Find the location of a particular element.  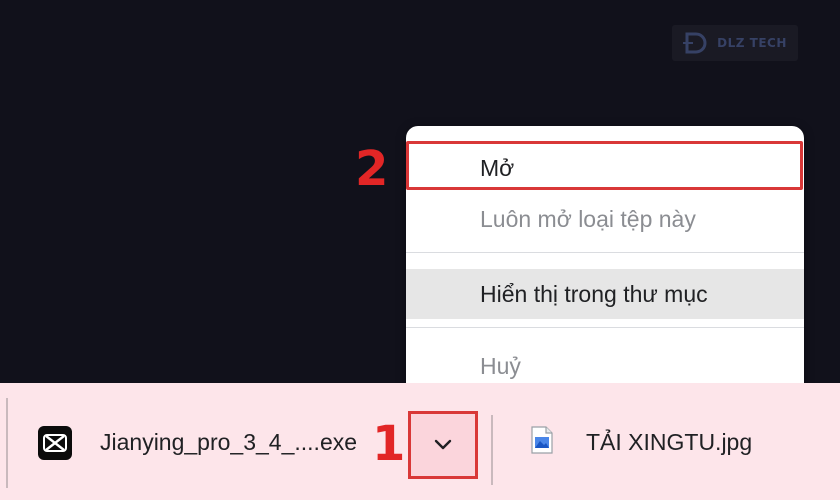

menu-item-show-in-folder: Hiển thị trong thư mục is located at coordinates (605, 294).